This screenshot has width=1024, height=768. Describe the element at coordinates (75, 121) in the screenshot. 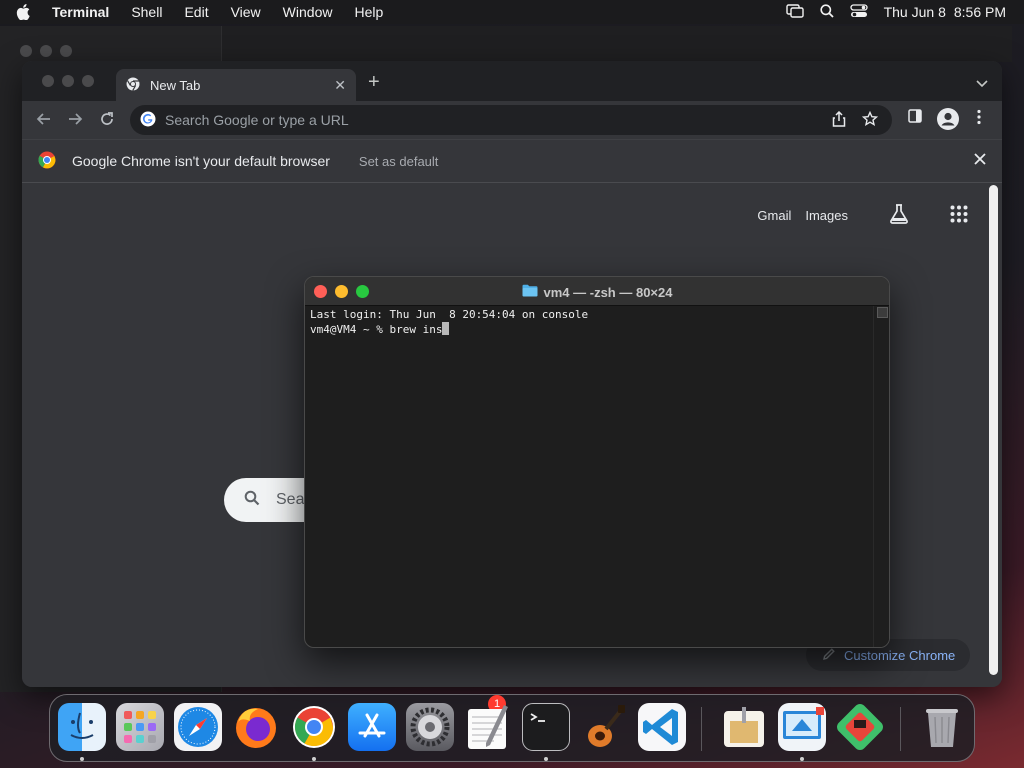

I see `forward-arrow-icon` at that location.